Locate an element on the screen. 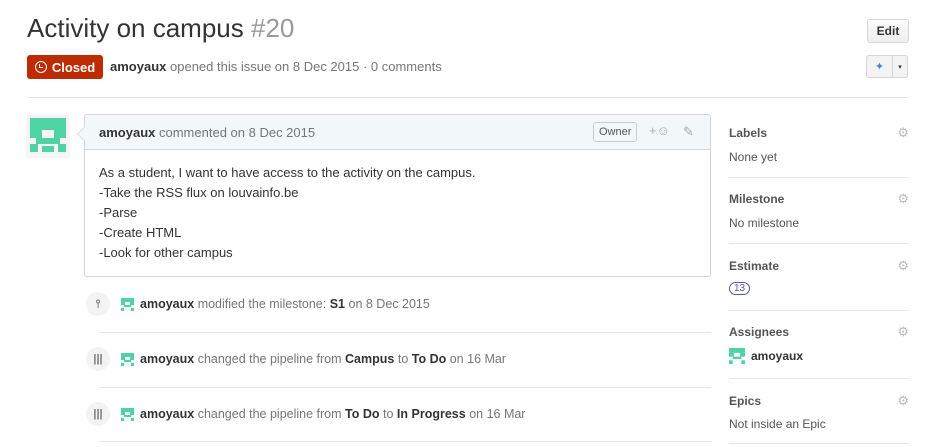 This screenshot has height=447, width=928. status-label: Closed is located at coordinates (73, 67).